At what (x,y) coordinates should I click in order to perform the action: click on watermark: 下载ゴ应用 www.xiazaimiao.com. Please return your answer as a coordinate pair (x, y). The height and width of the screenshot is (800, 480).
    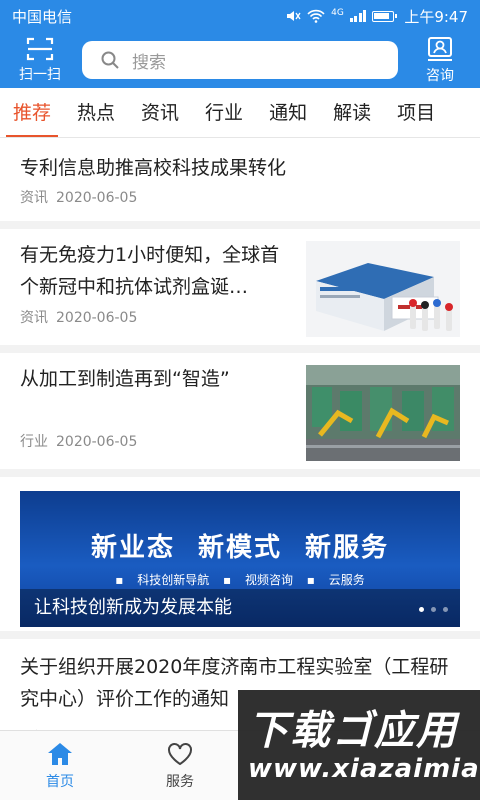
    Looking at the image, I should click on (359, 745).